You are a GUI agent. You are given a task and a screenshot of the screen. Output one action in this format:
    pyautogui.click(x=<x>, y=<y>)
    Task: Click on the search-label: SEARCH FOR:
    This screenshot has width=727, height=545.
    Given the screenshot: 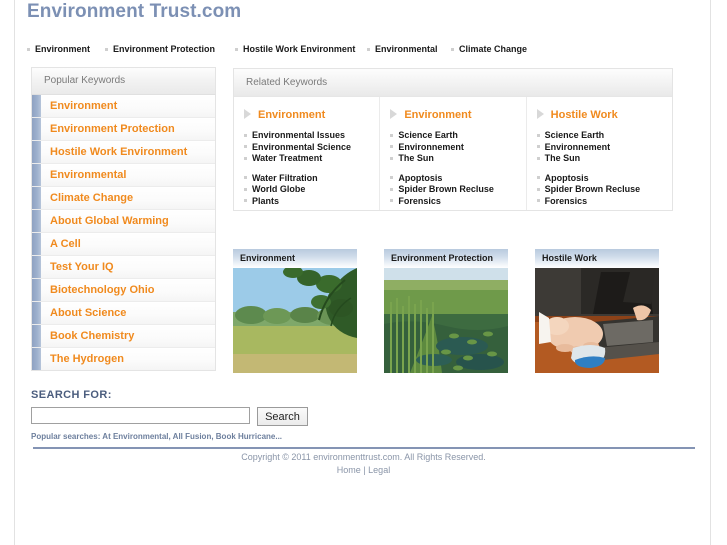 What is the action you would take?
    pyautogui.click(x=71, y=395)
    